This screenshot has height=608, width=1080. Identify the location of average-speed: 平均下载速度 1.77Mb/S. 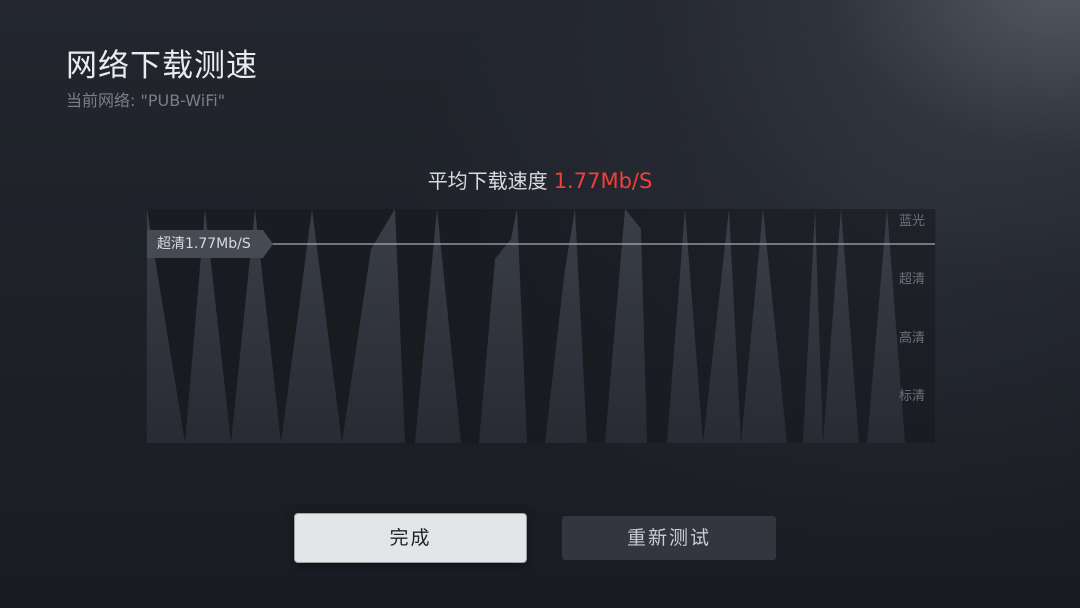
(540, 181).